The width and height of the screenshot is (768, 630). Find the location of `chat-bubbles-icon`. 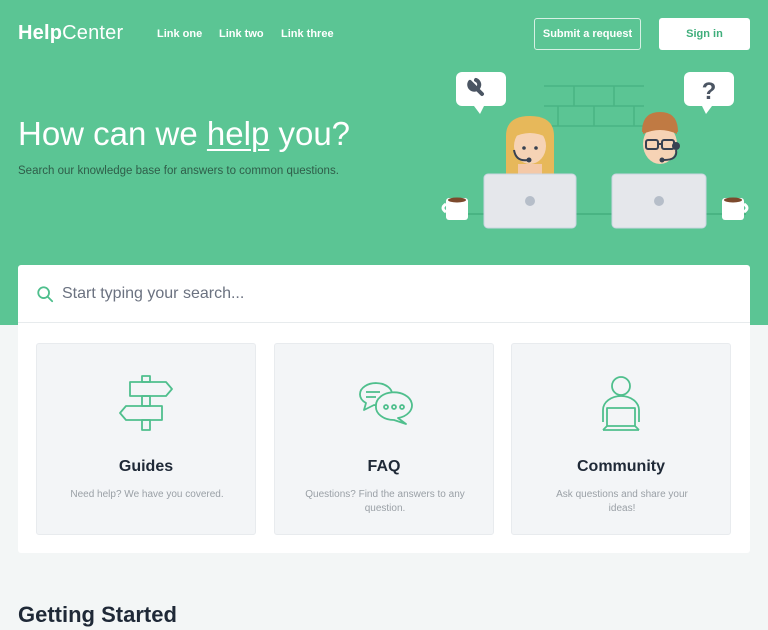

chat-bubbles-icon is located at coordinates (386, 403).